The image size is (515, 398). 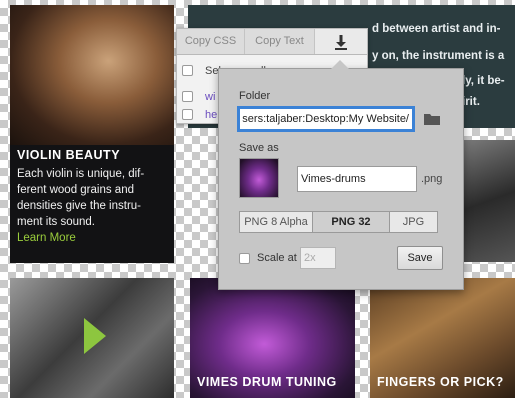 I want to click on format-jpg: JPG, so click(x=413, y=222).